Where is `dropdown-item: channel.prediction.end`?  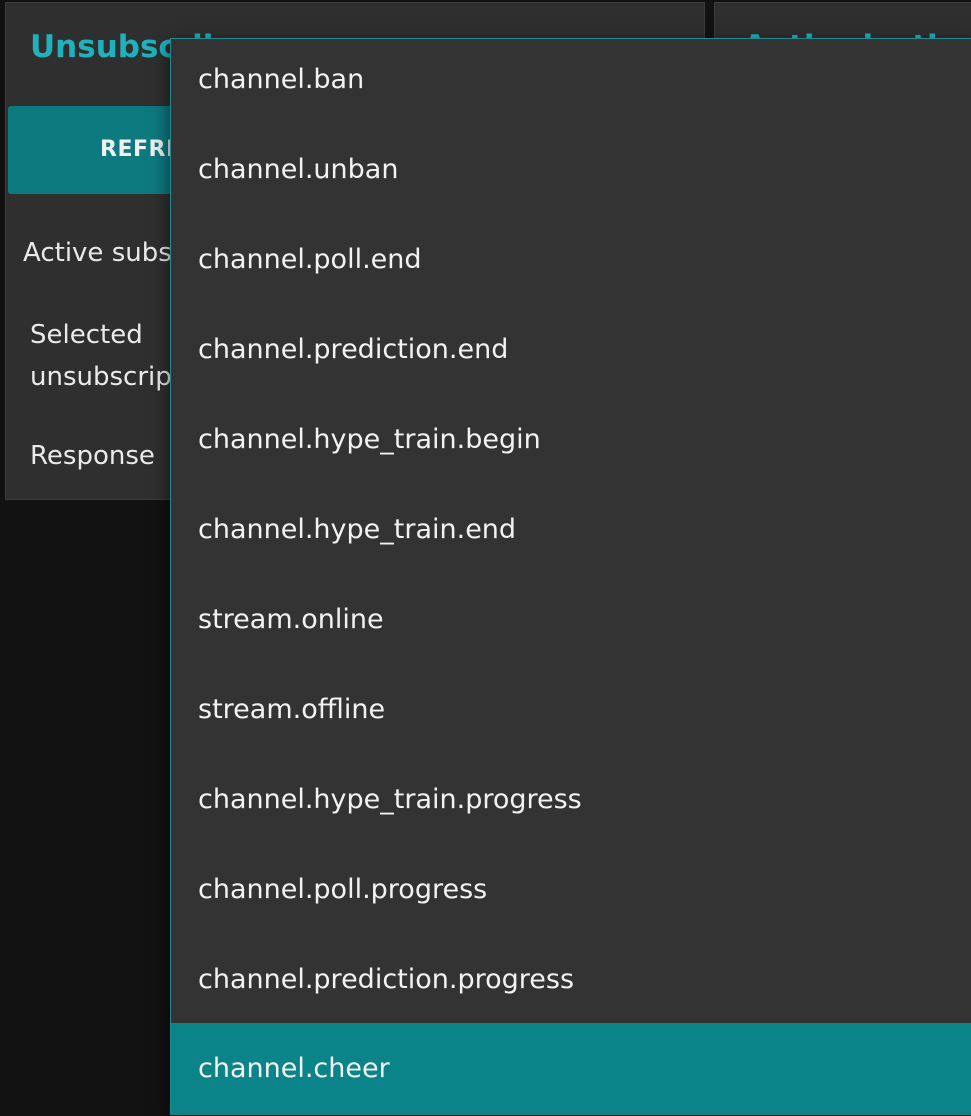 dropdown-item: channel.prediction.end is located at coordinates (571, 354).